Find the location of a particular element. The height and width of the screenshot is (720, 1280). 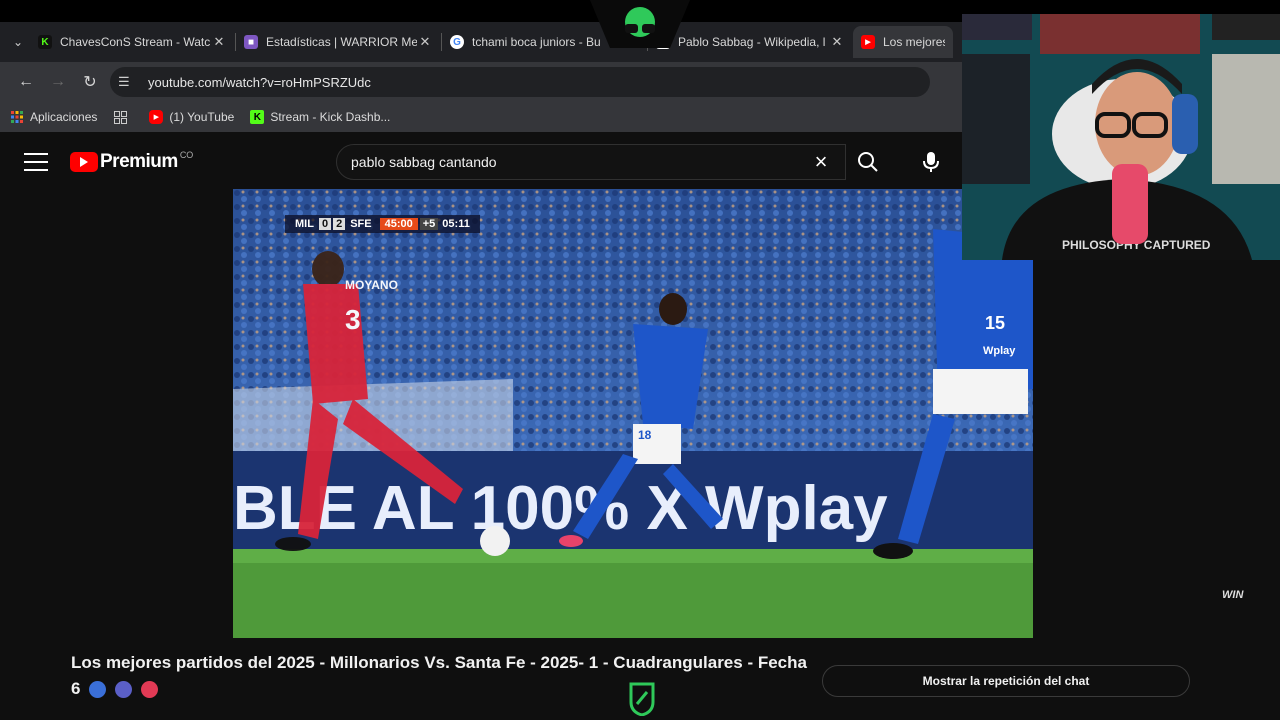

home-team: MIL is located at coordinates (304, 224).